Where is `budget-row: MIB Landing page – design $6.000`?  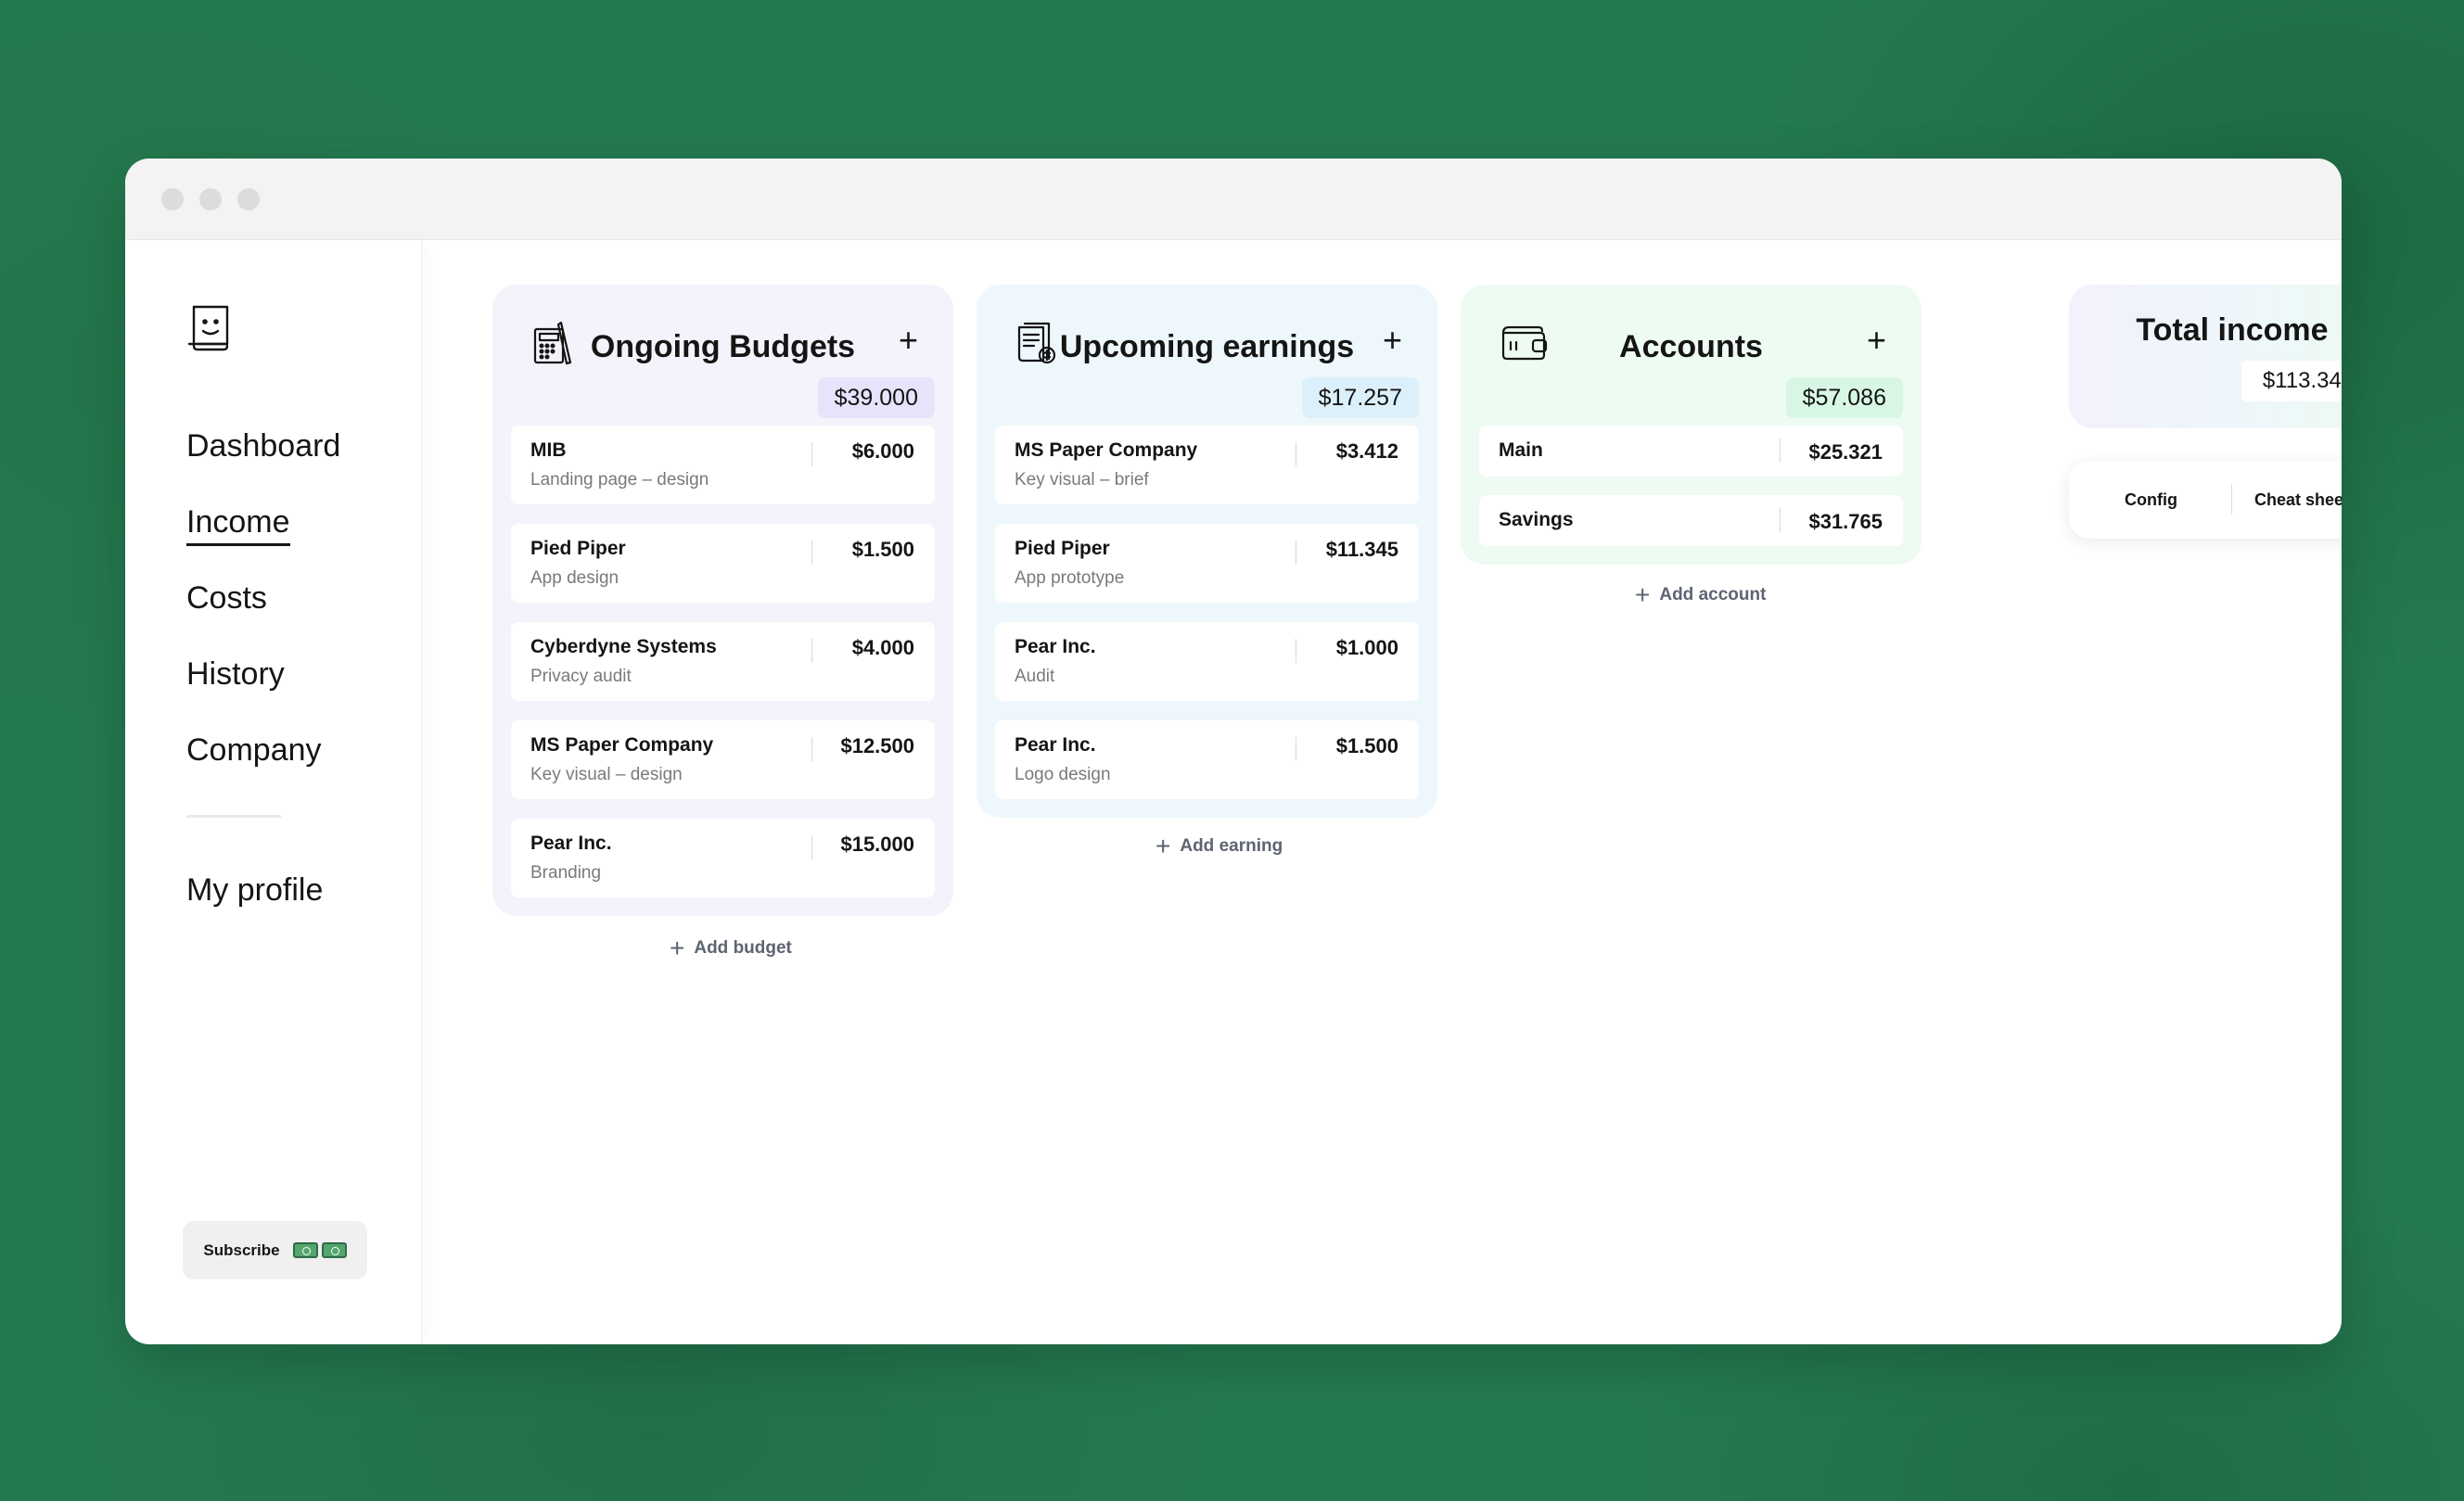
budget-row: MIB Landing page – design $6.000 is located at coordinates (723, 465).